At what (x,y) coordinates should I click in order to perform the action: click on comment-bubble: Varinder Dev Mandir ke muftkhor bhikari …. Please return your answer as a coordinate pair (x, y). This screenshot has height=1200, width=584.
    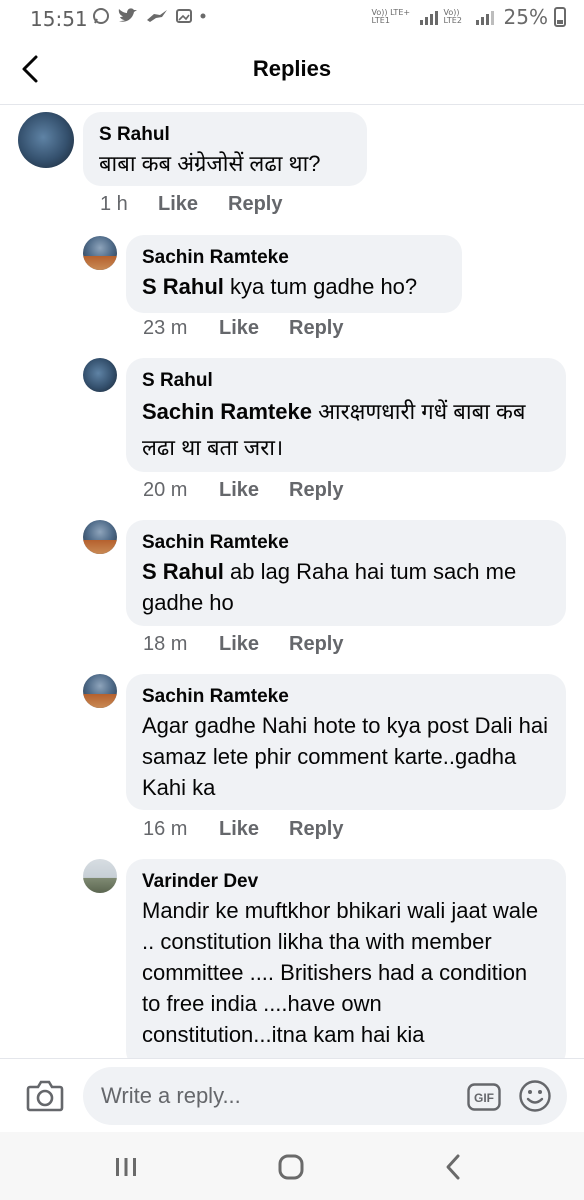
    Looking at the image, I should click on (346, 964).